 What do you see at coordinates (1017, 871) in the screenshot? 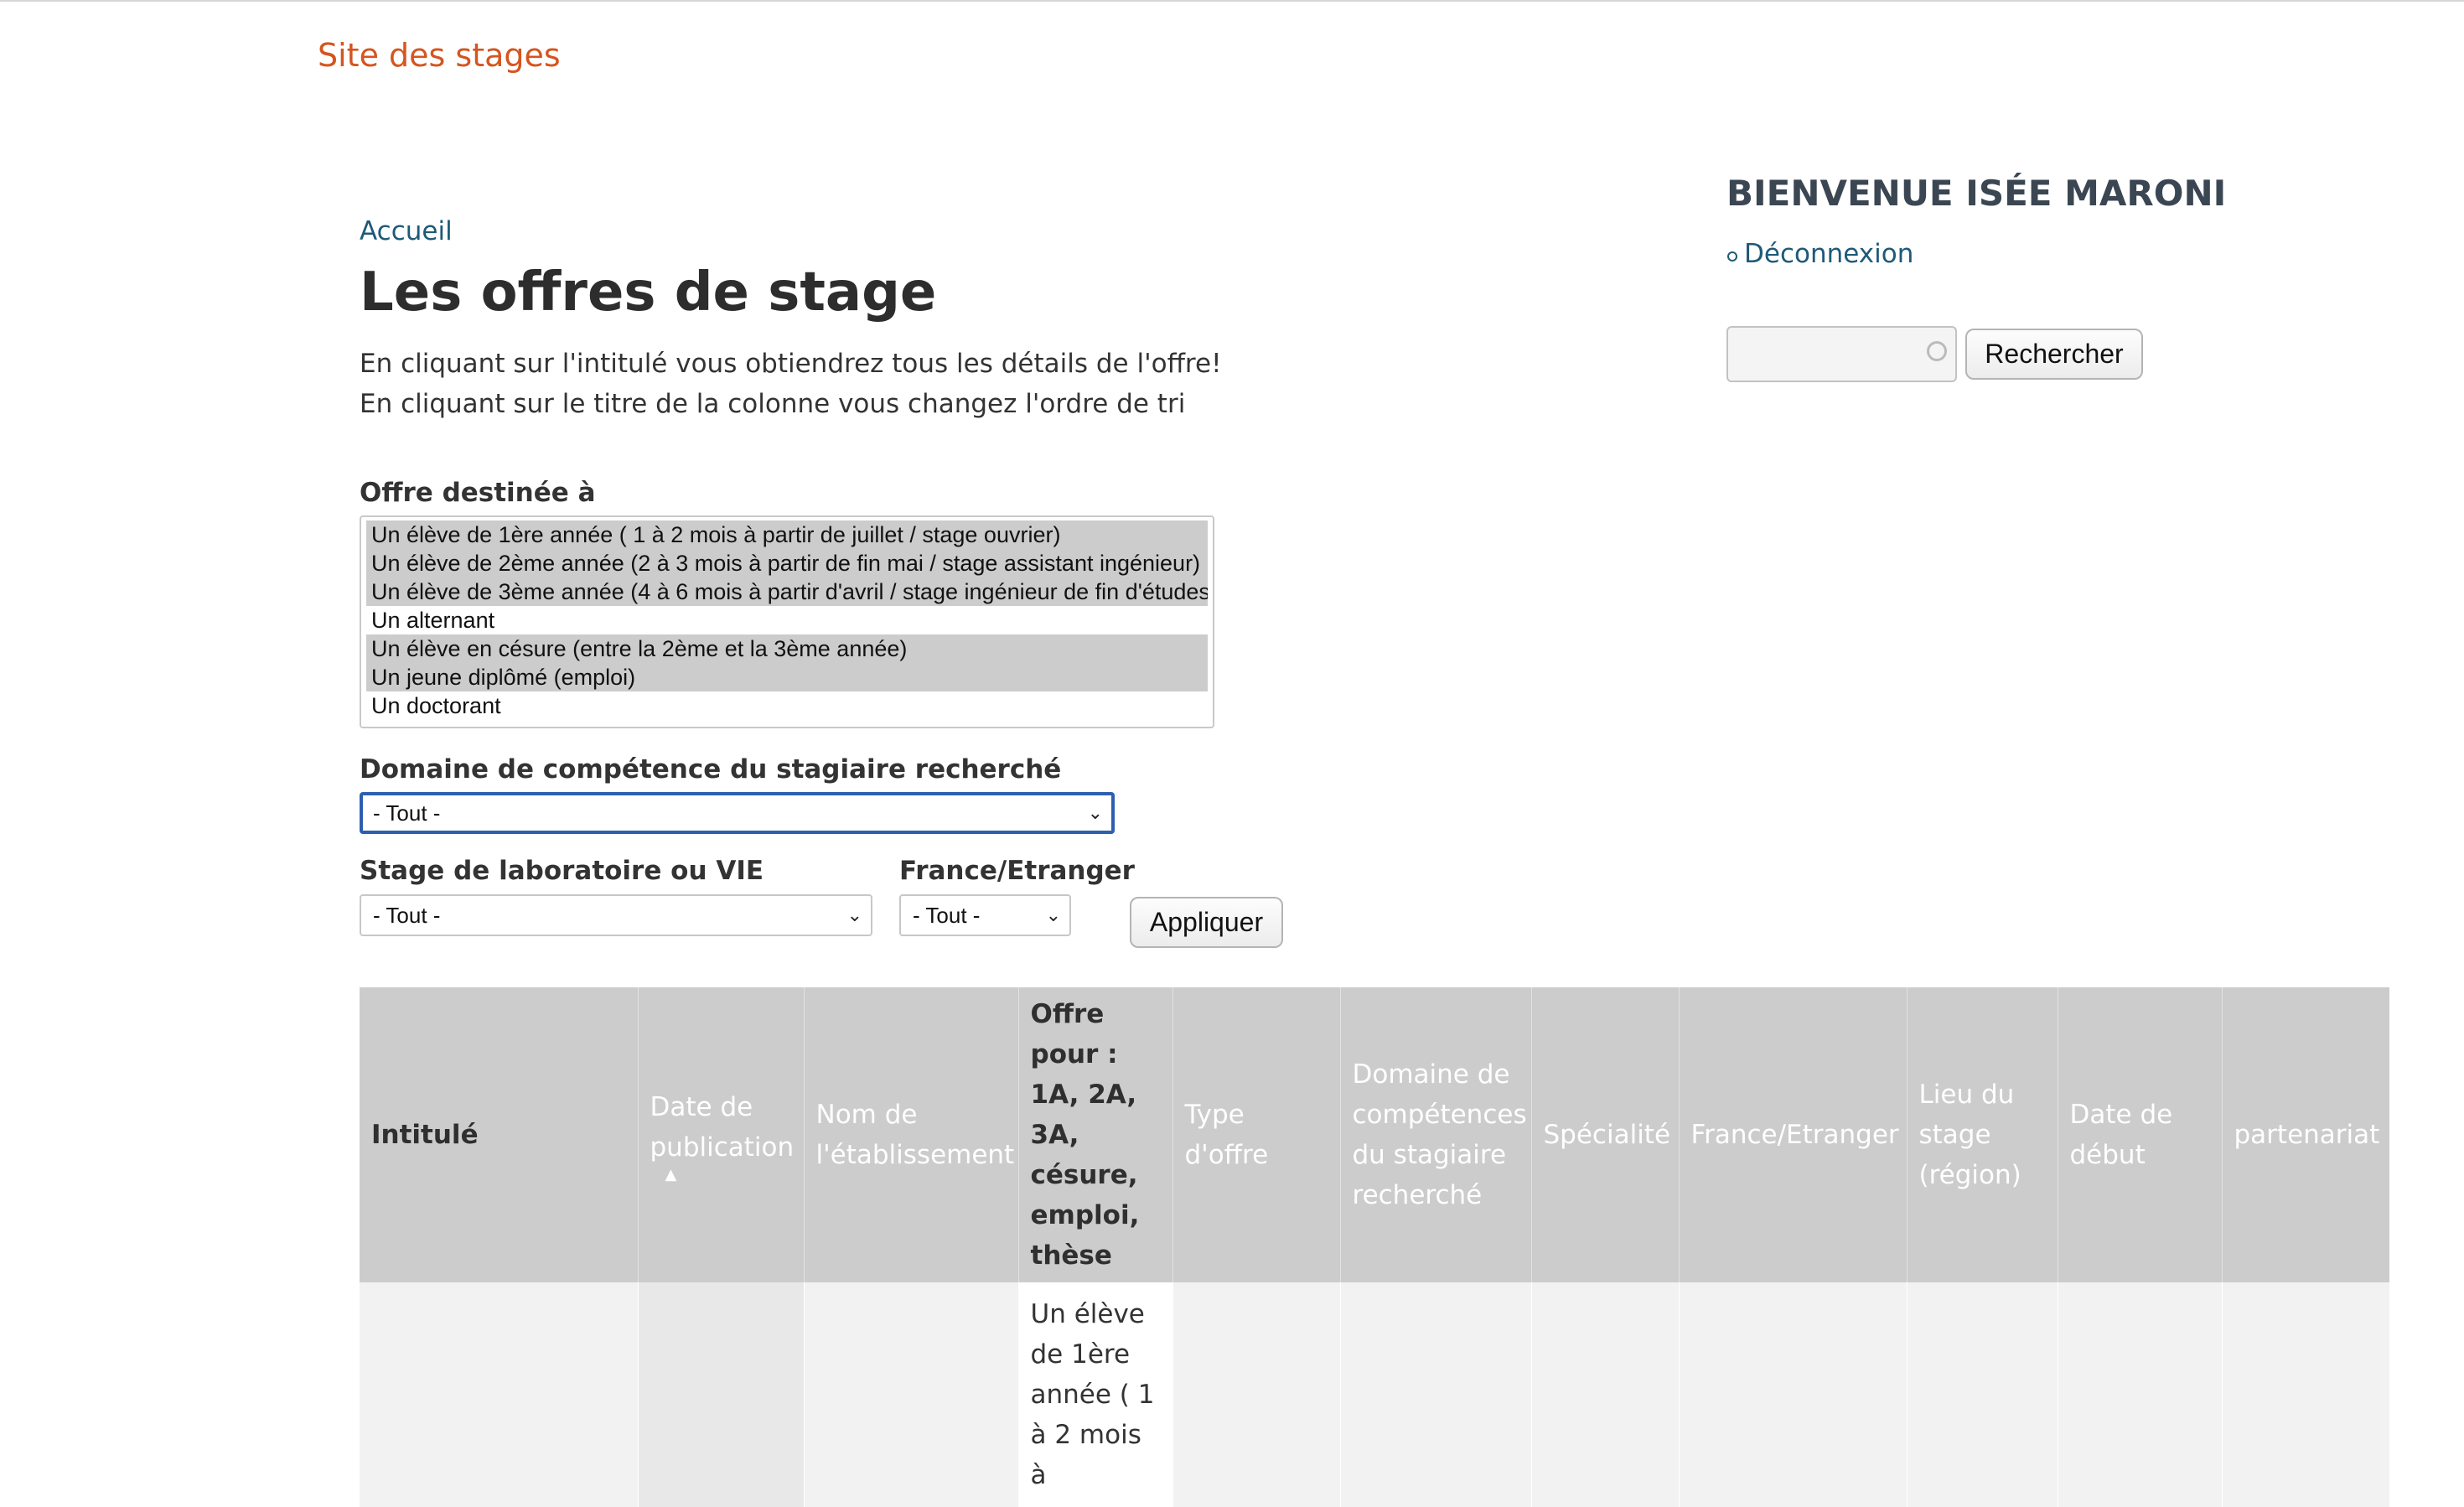
I see `country-label: France/Etranger` at bounding box center [1017, 871].